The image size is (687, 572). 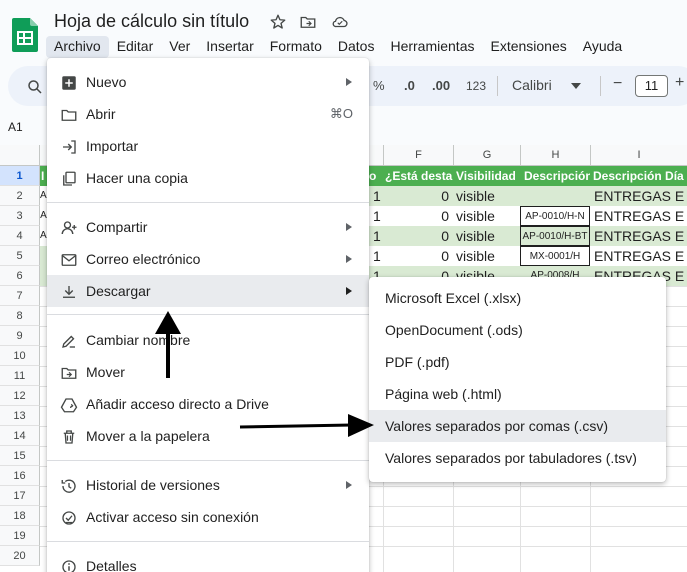 I want to click on menu-formato: Formato, so click(x=296, y=47).